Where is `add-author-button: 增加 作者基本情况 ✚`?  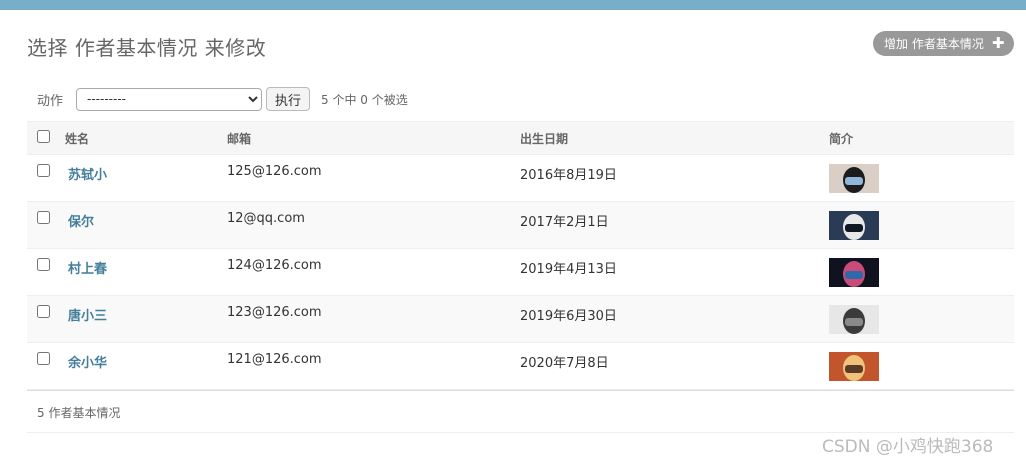
add-author-button: 增加 作者基本情况 ✚ is located at coordinates (943, 43).